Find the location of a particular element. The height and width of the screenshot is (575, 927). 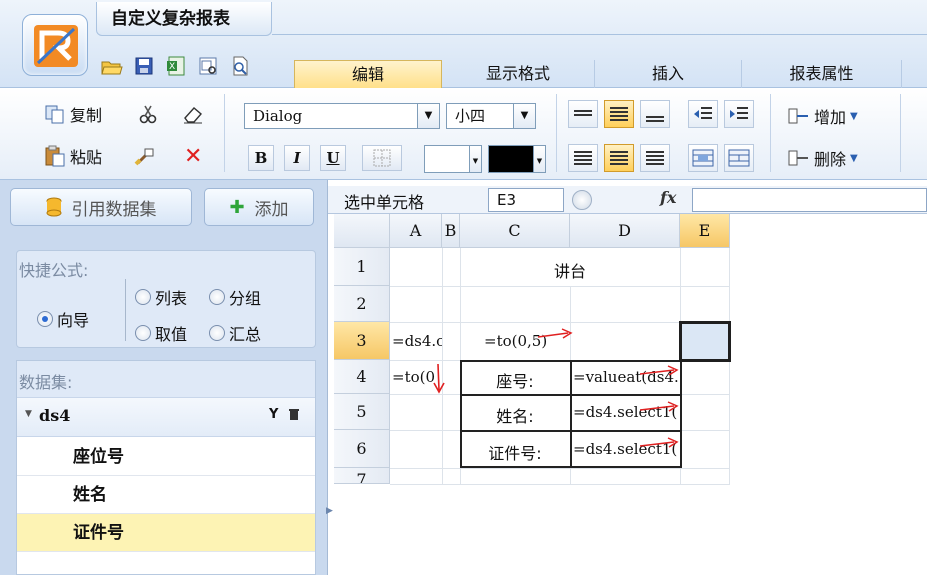

row-header-5: 5 is located at coordinates (362, 412).